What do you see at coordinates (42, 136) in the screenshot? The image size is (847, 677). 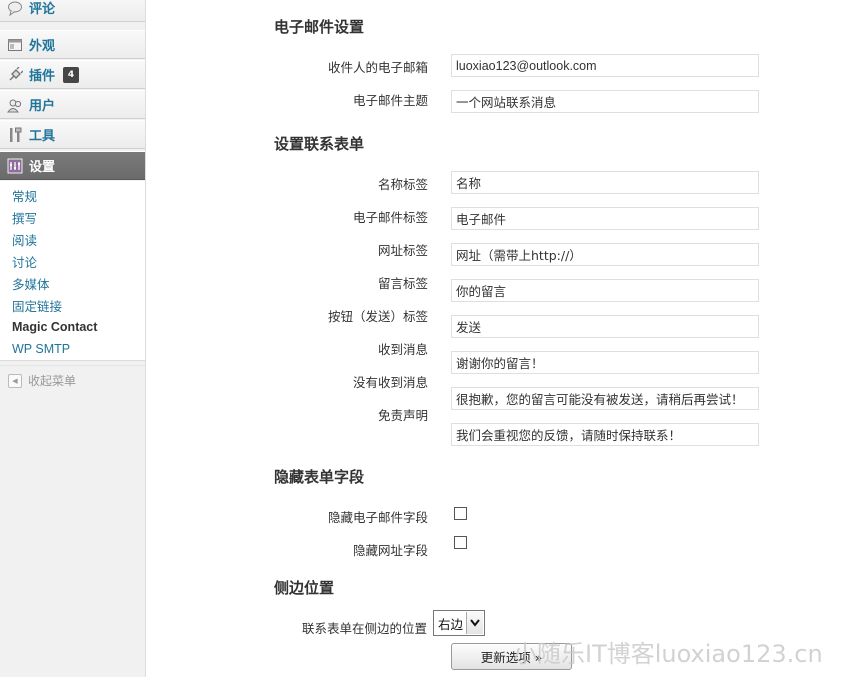 I see `menu-label: 工具` at bounding box center [42, 136].